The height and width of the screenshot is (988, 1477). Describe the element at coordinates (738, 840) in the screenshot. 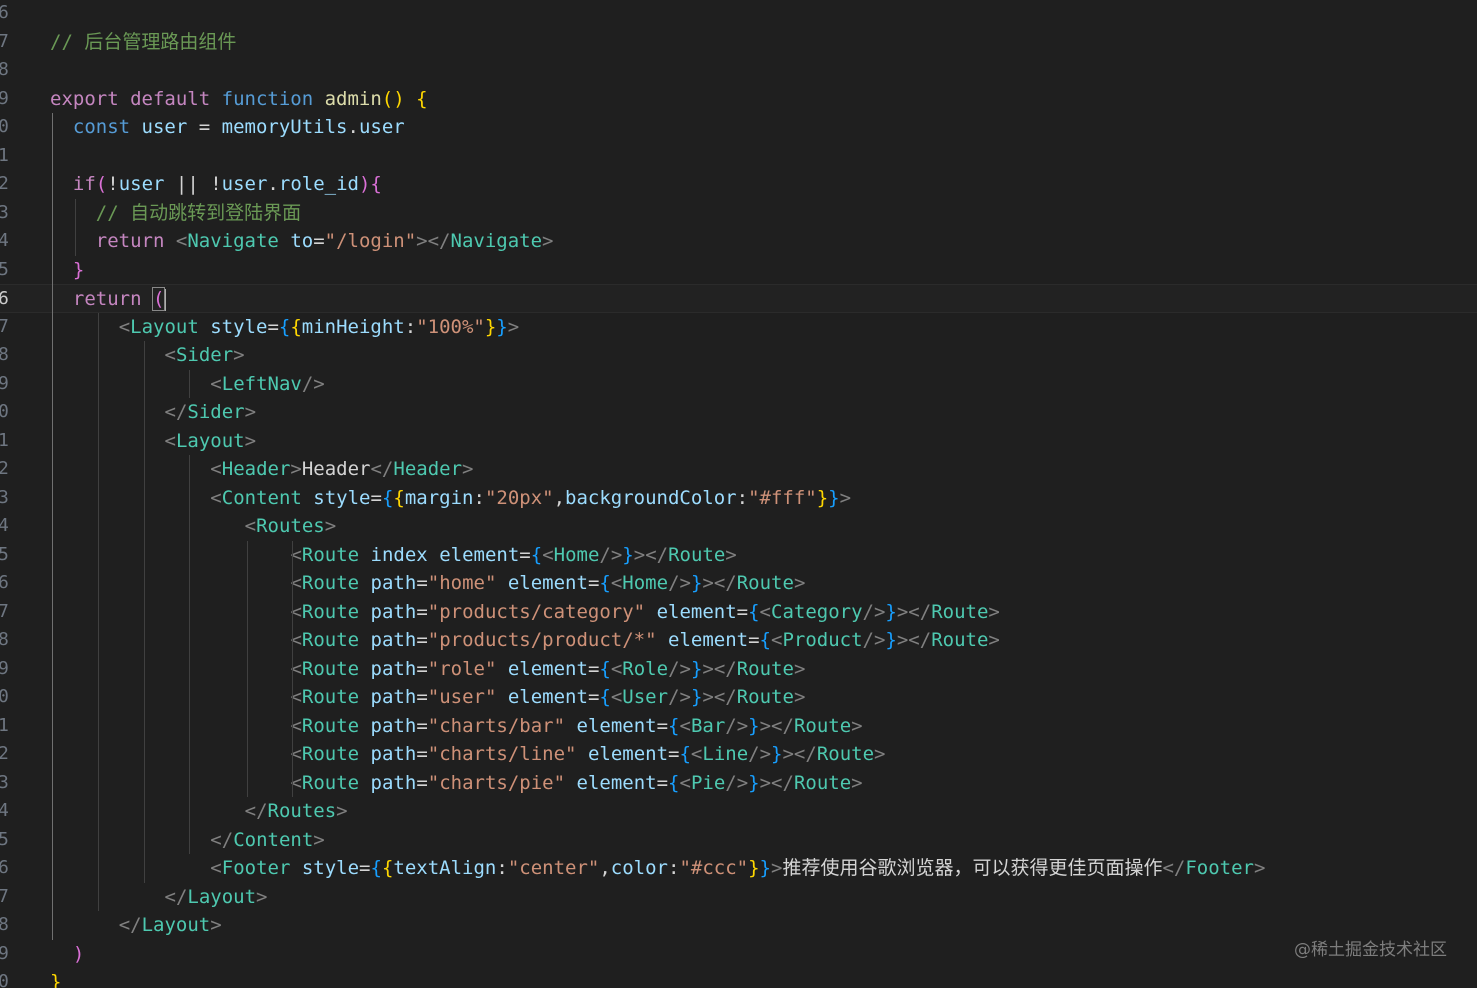

I see `code-line: 5 </Content>` at that location.